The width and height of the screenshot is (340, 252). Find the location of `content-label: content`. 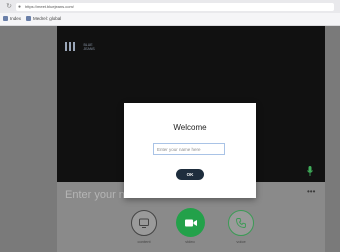

content-label: content is located at coordinates (144, 241).